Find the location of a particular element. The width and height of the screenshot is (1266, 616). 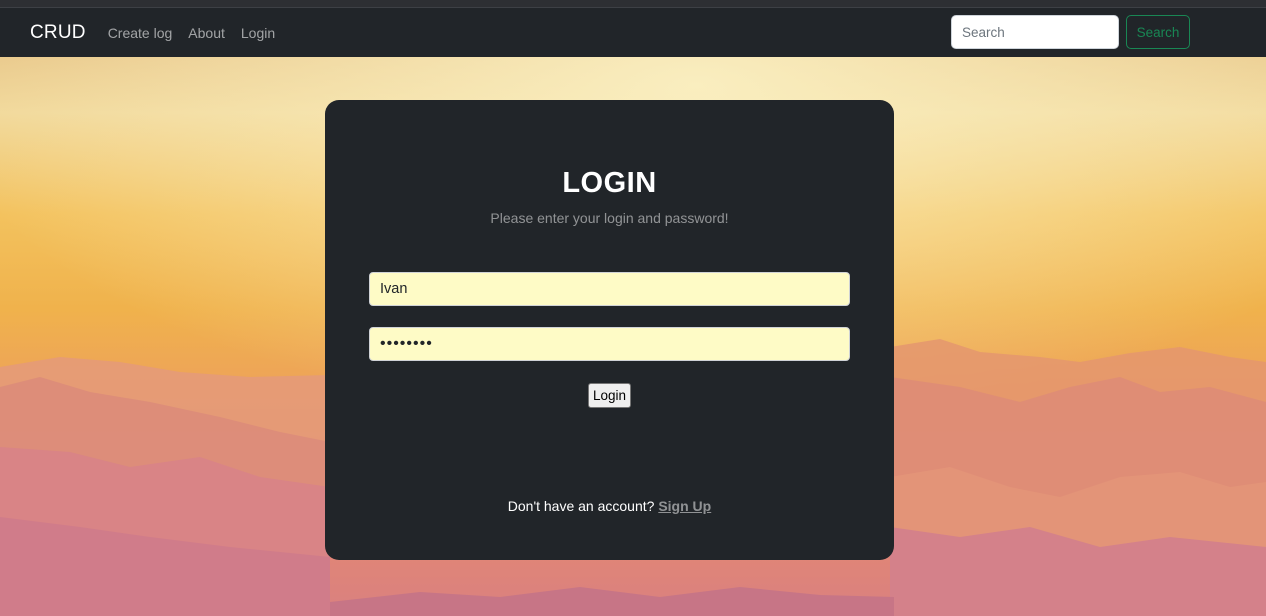

login-subtitle: Please enter your login and password! is located at coordinates (609, 218).